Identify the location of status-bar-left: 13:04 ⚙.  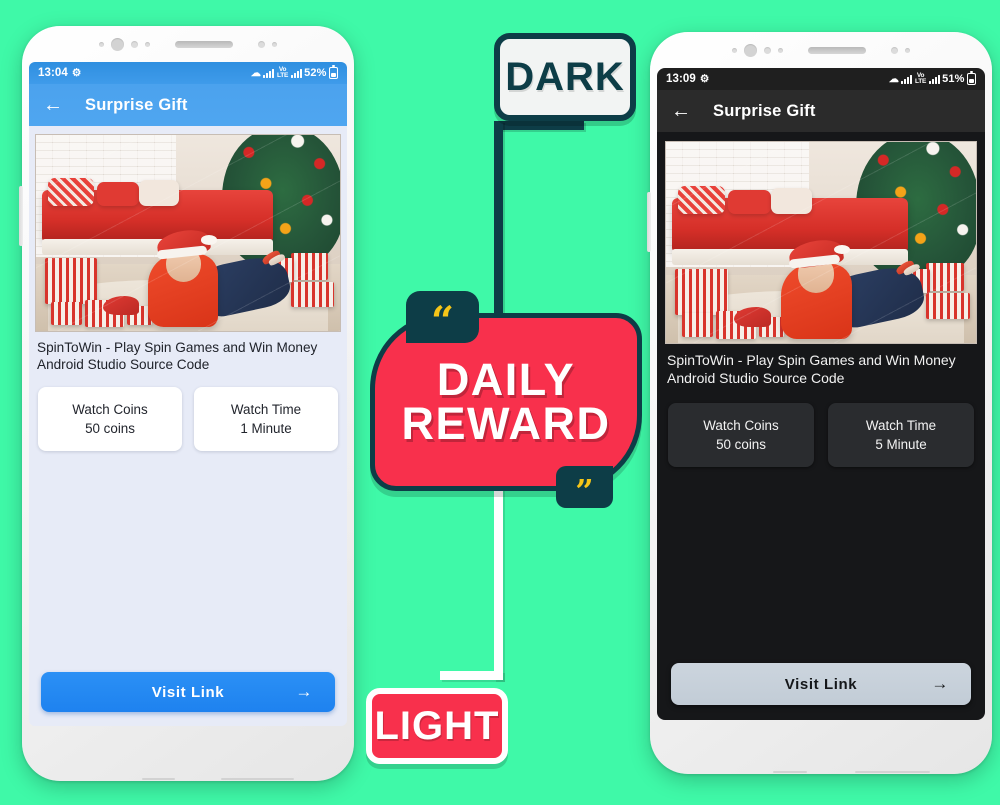
(59, 73).